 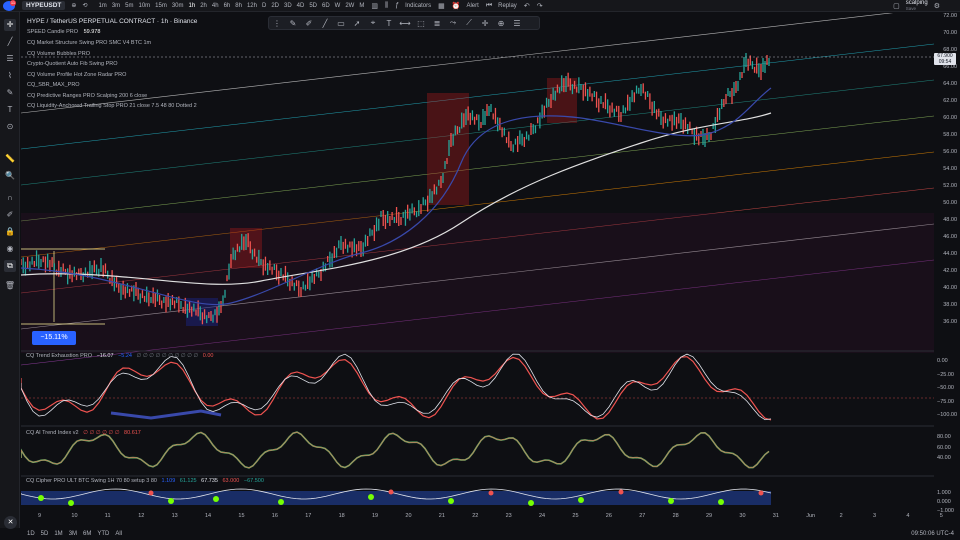 I want to click on indicators-button: Indicators, so click(x=418, y=6).